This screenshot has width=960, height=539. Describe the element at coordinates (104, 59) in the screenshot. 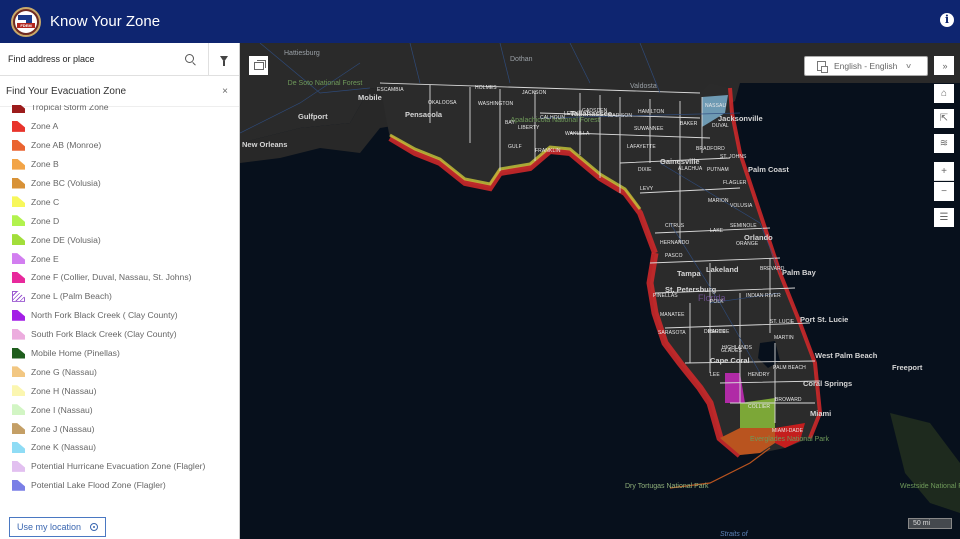

I see `search-input: Find address or place` at that location.